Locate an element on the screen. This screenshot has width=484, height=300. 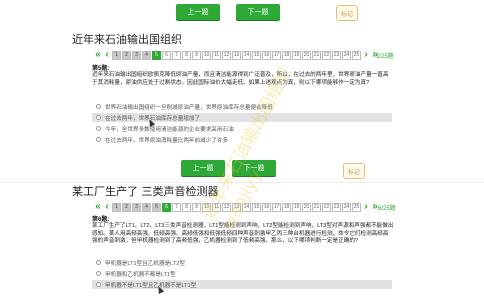
answer-option: 世界石油输出国组织一旦削减原油产量，世界原油库存总量便会降低 is located at coordinates (242, 106).